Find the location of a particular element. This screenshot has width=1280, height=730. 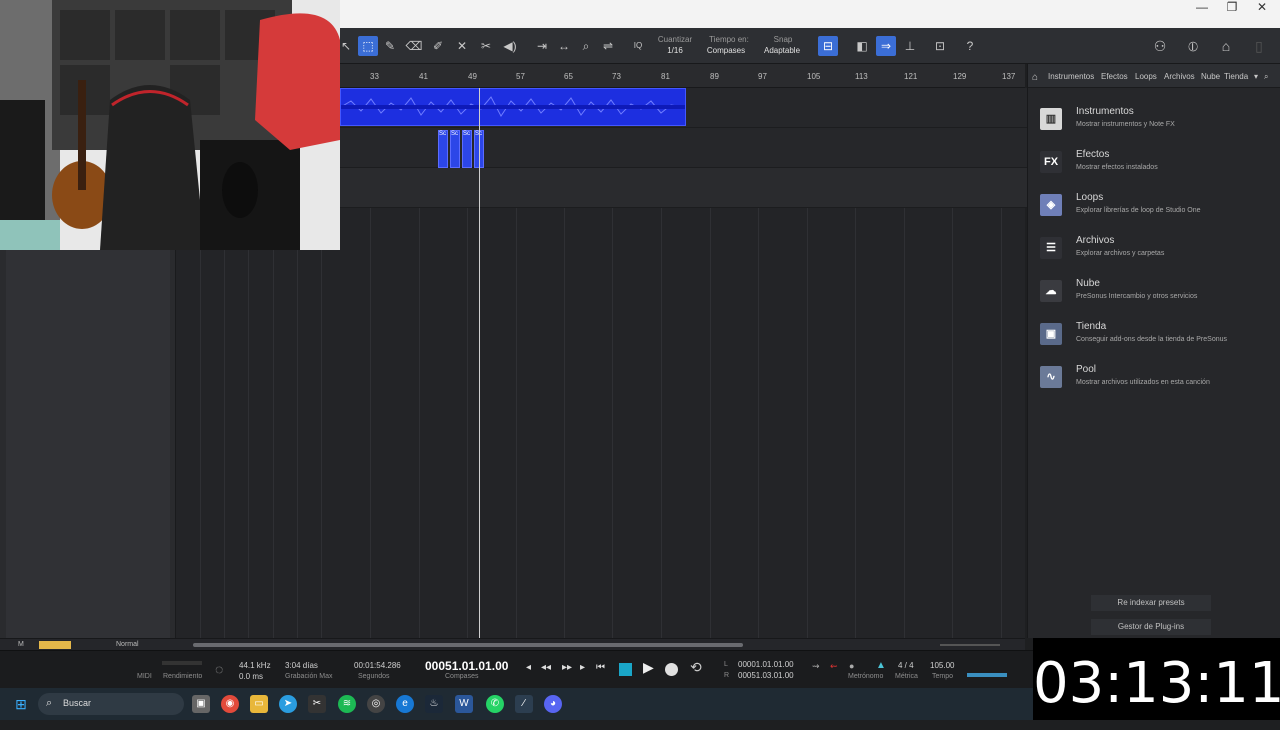

browser-item-subtitle: Explorar librerías de loop de Studio One is located at coordinates (1138, 210).